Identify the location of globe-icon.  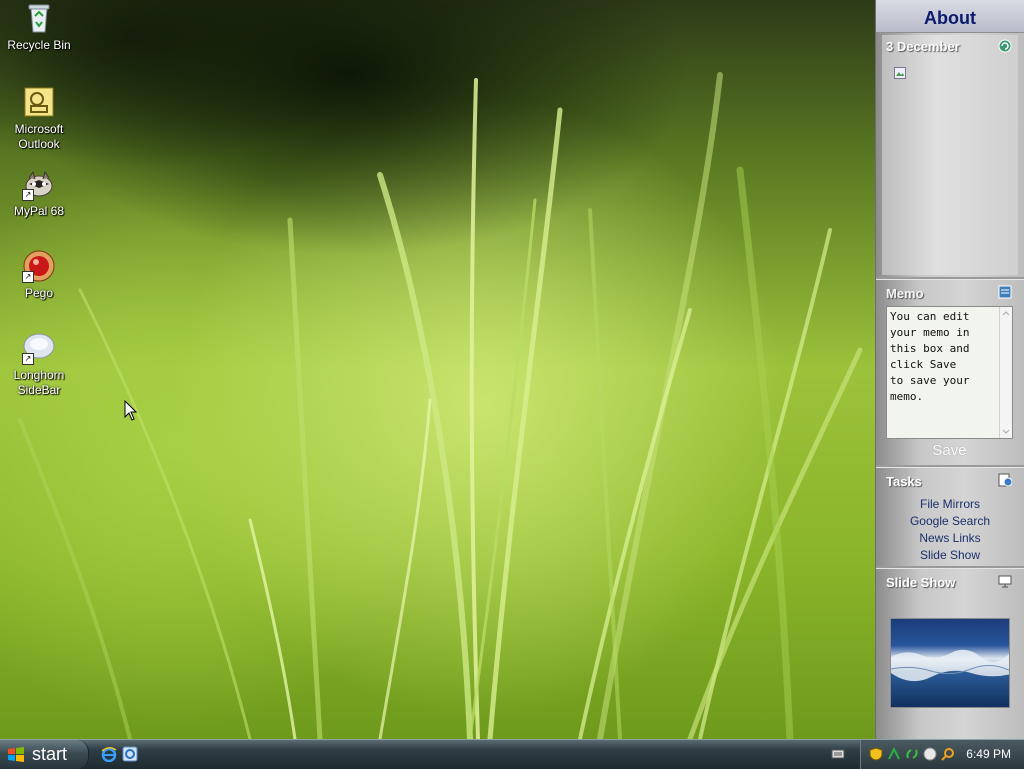
(930, 754).